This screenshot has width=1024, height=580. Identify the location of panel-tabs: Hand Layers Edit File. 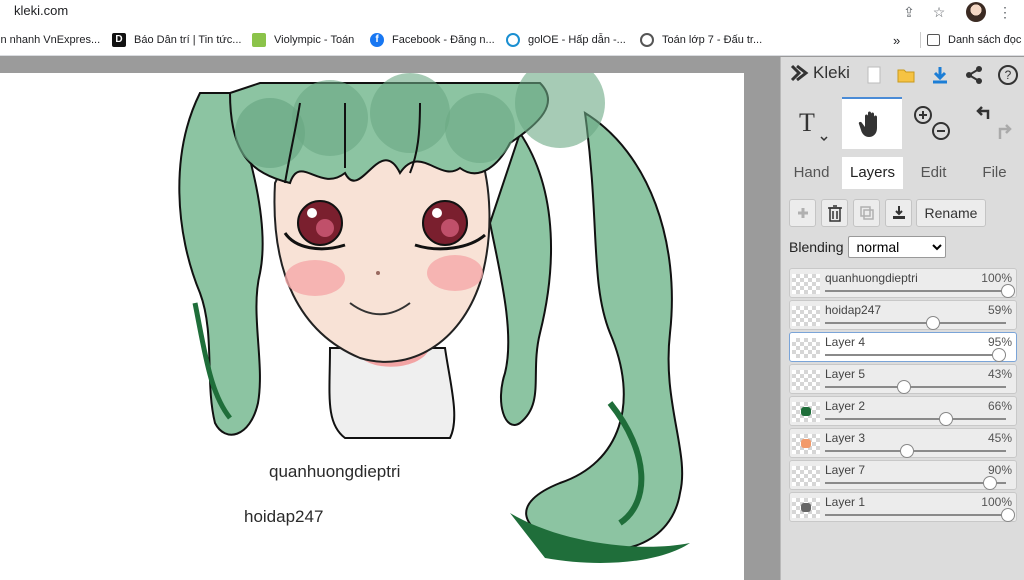
(902, 173).